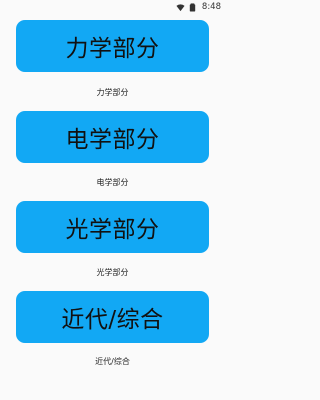  What do you see at coordinates (112, 227) in the screenshot?
I see `optics-button: 光学部分` at bounding box center [112, 227].